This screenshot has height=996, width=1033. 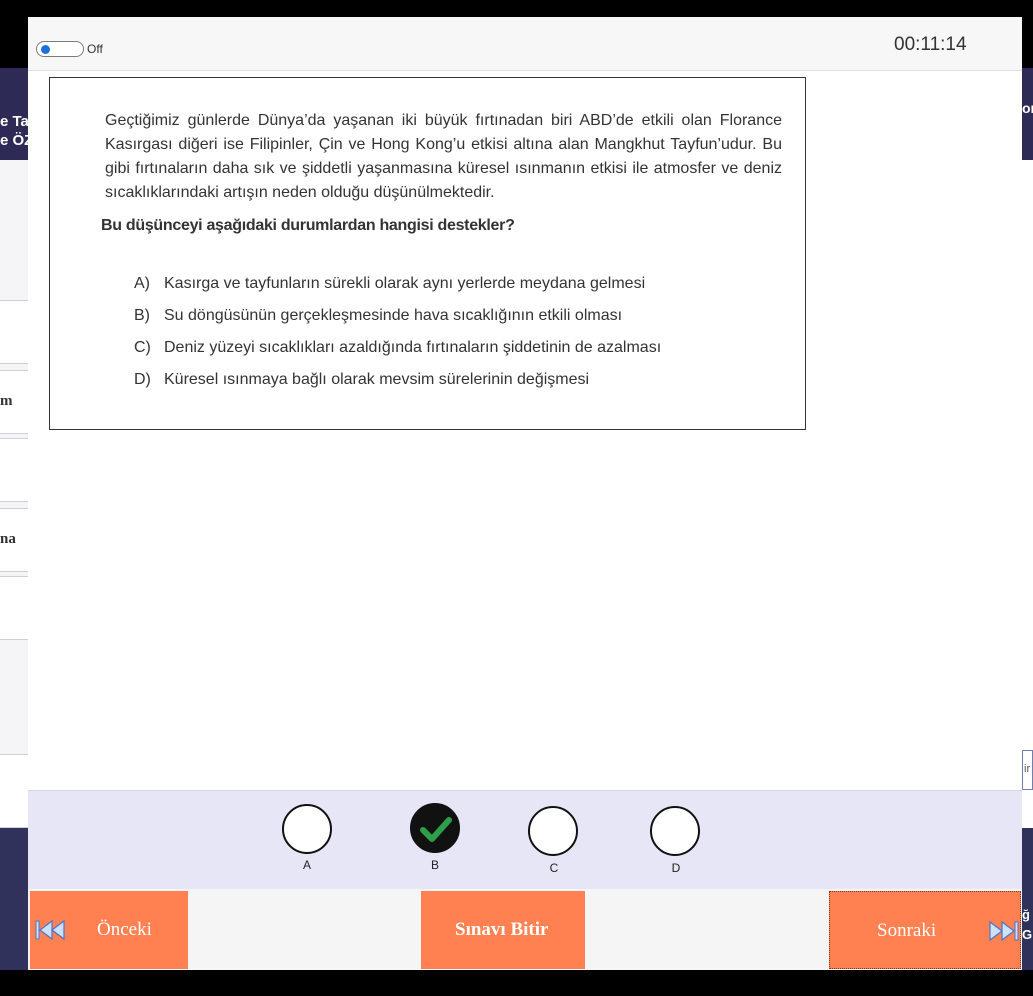 I want to click on answer-label-a: A, so click(x=306, y=865).